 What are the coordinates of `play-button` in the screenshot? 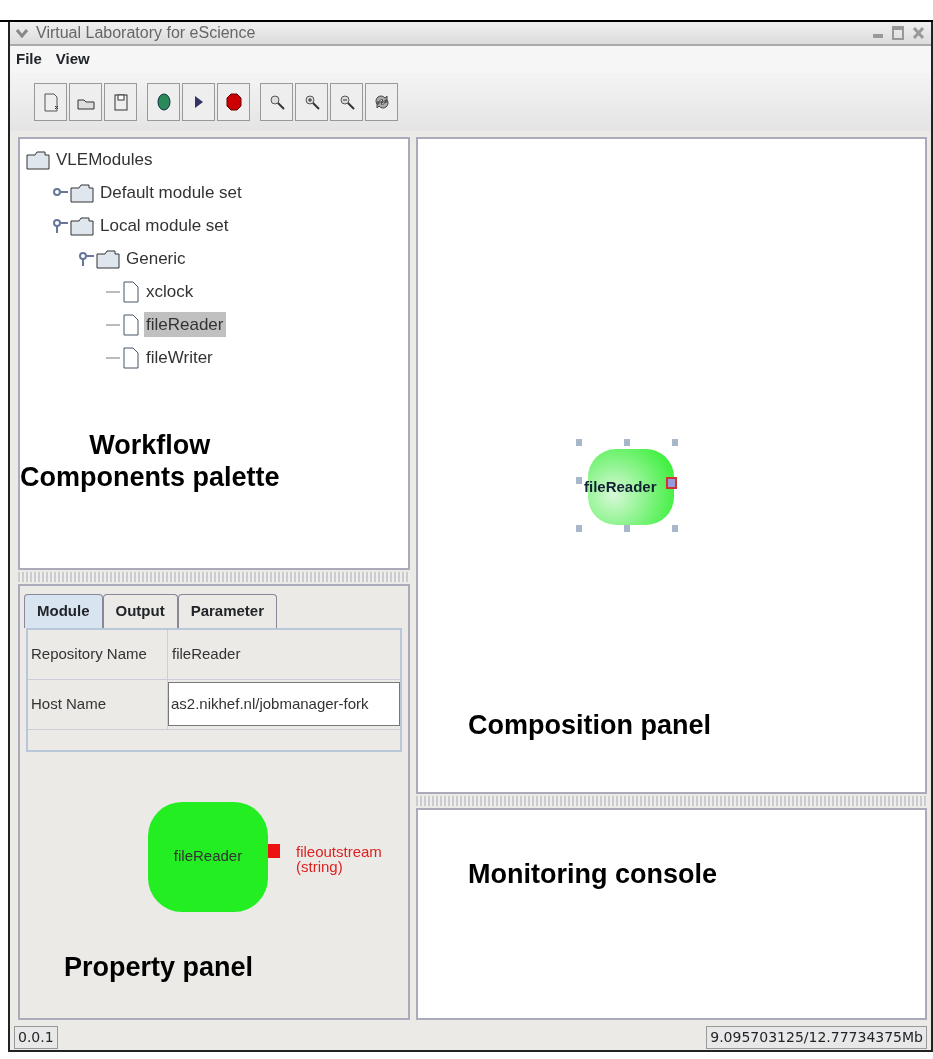 It's located at (198, 102).